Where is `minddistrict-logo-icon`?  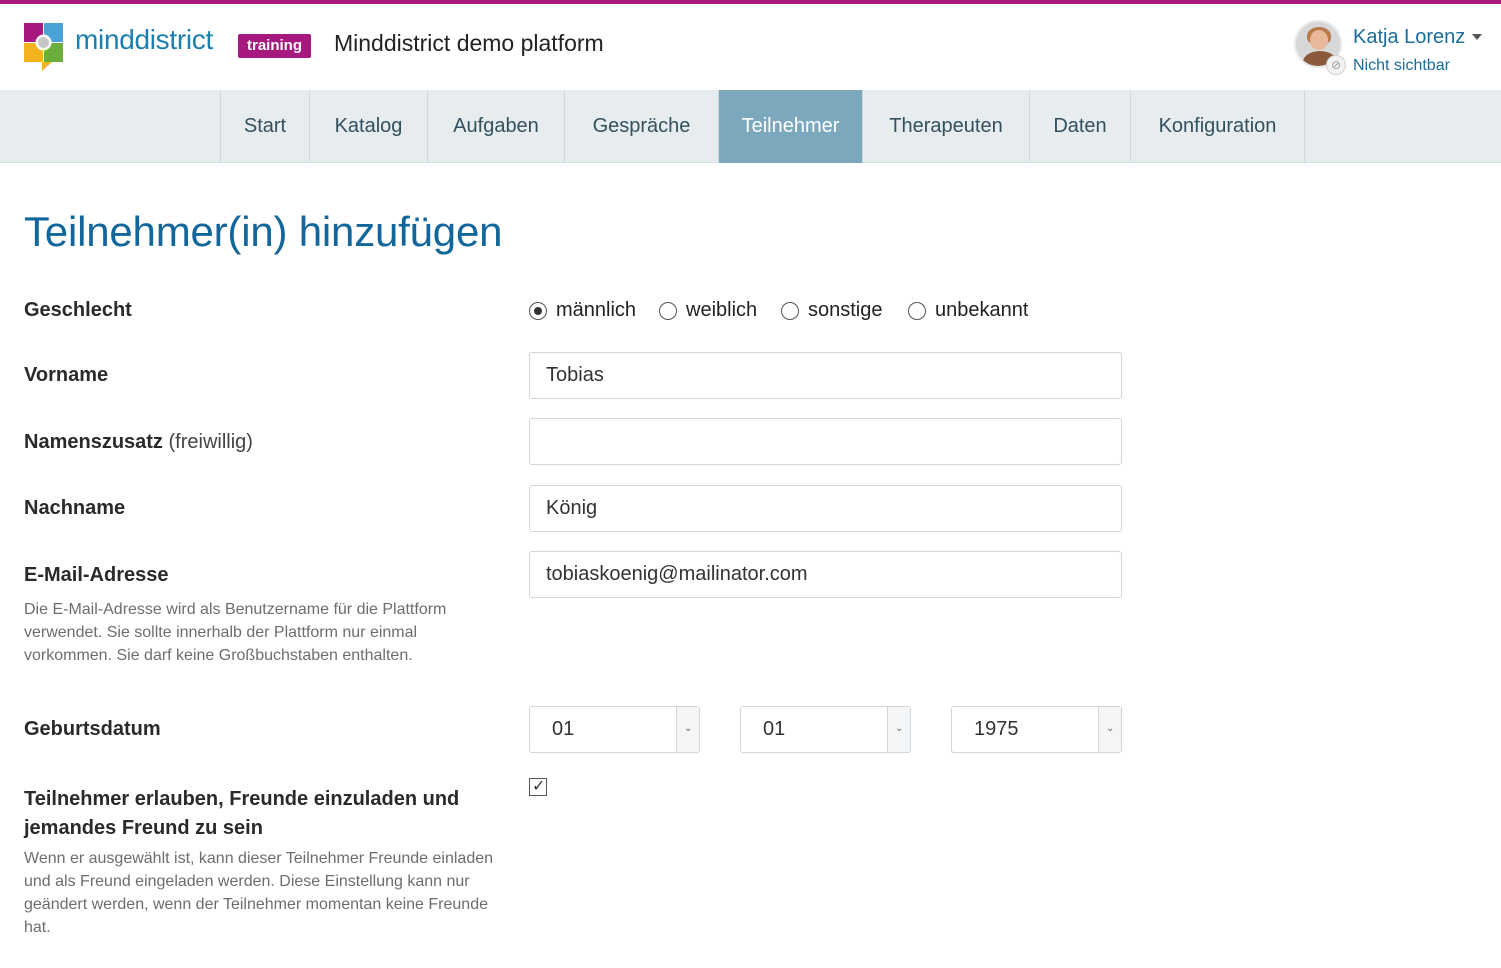 minddistrict-logo-icon is located at coordinates (44, 48).